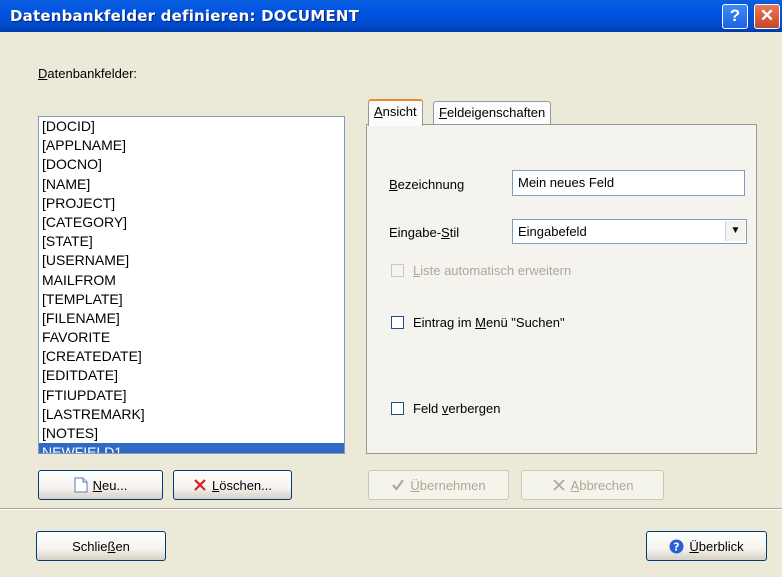  Describe the element at coordinates (602, 485) in the screenshot. I see `cancel-edit-label: Abbrechen` at that location.